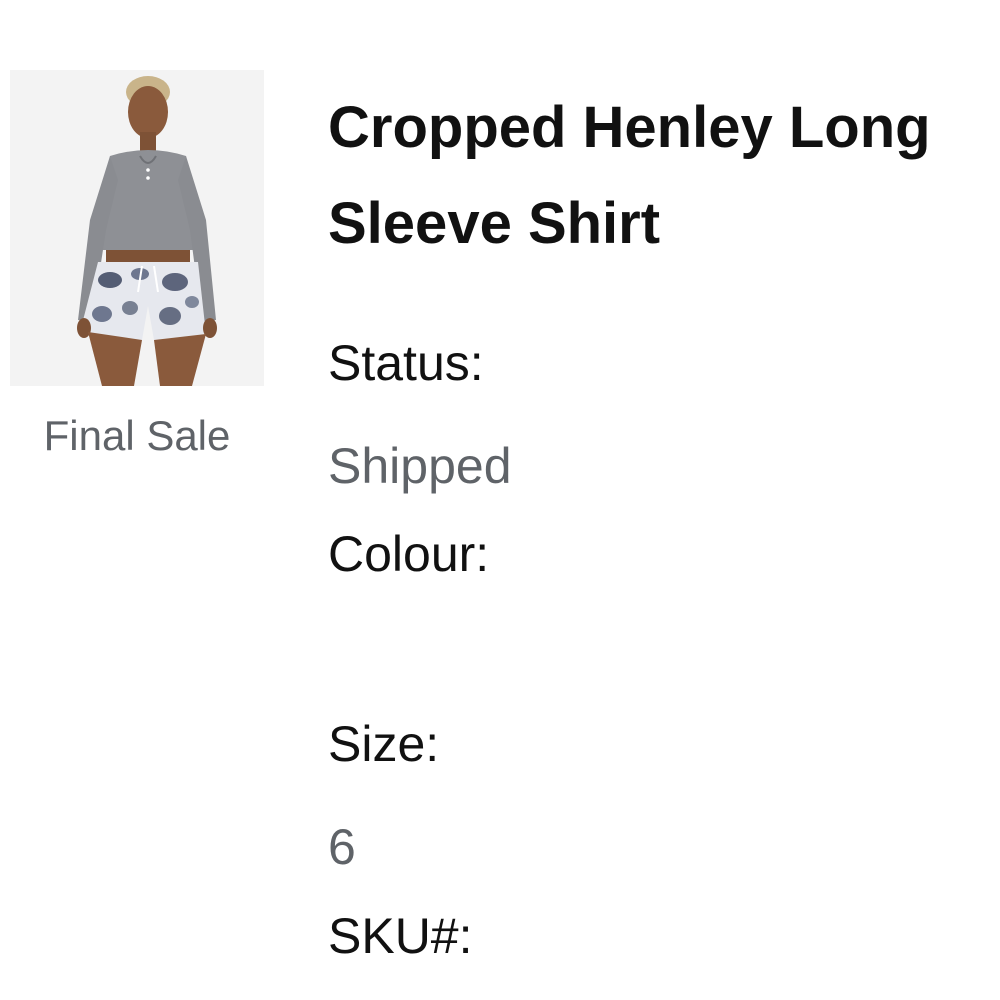 This screenshot has width=1000, height=1000. I want to click on product-details: Cropped Henley Long Sleeve Shirt, so click(658, 176).